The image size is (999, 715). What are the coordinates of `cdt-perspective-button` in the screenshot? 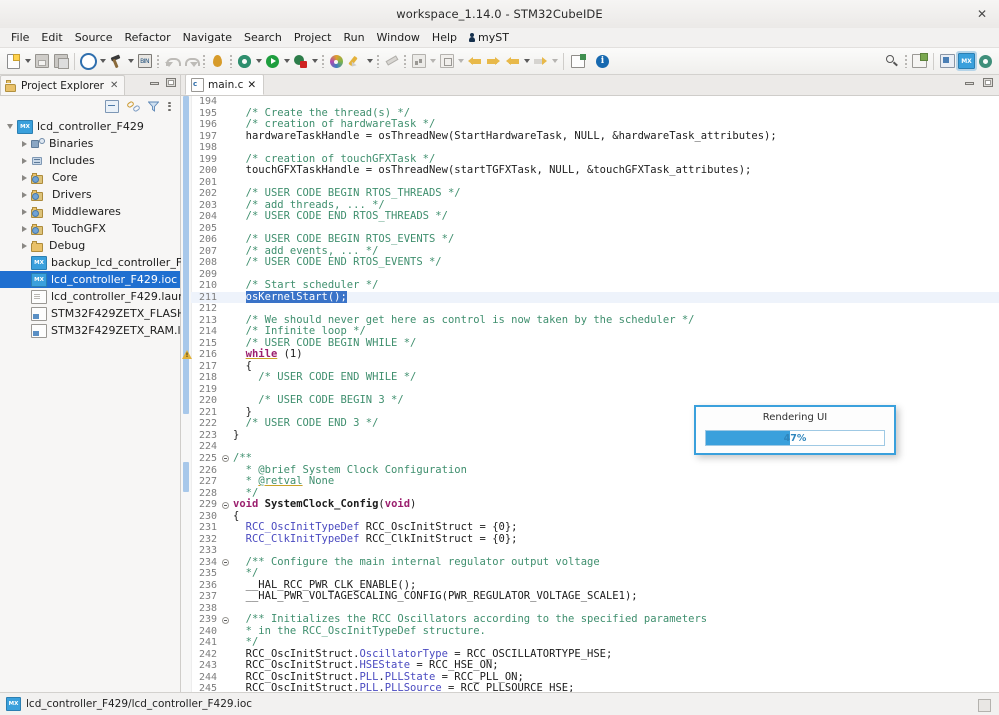 It's located at (947, 61).